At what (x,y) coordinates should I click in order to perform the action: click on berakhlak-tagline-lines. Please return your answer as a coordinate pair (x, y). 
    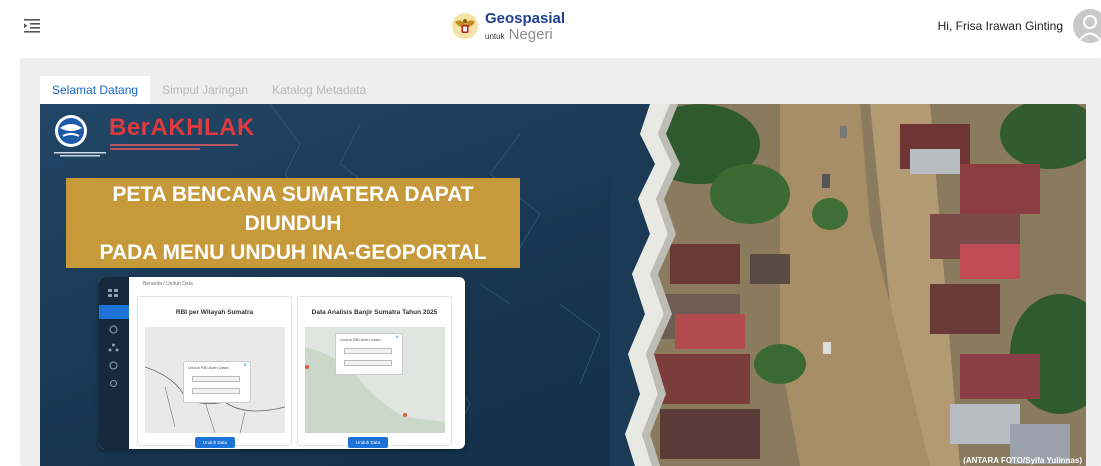
    Looking at the image, I should click on (174, 147).